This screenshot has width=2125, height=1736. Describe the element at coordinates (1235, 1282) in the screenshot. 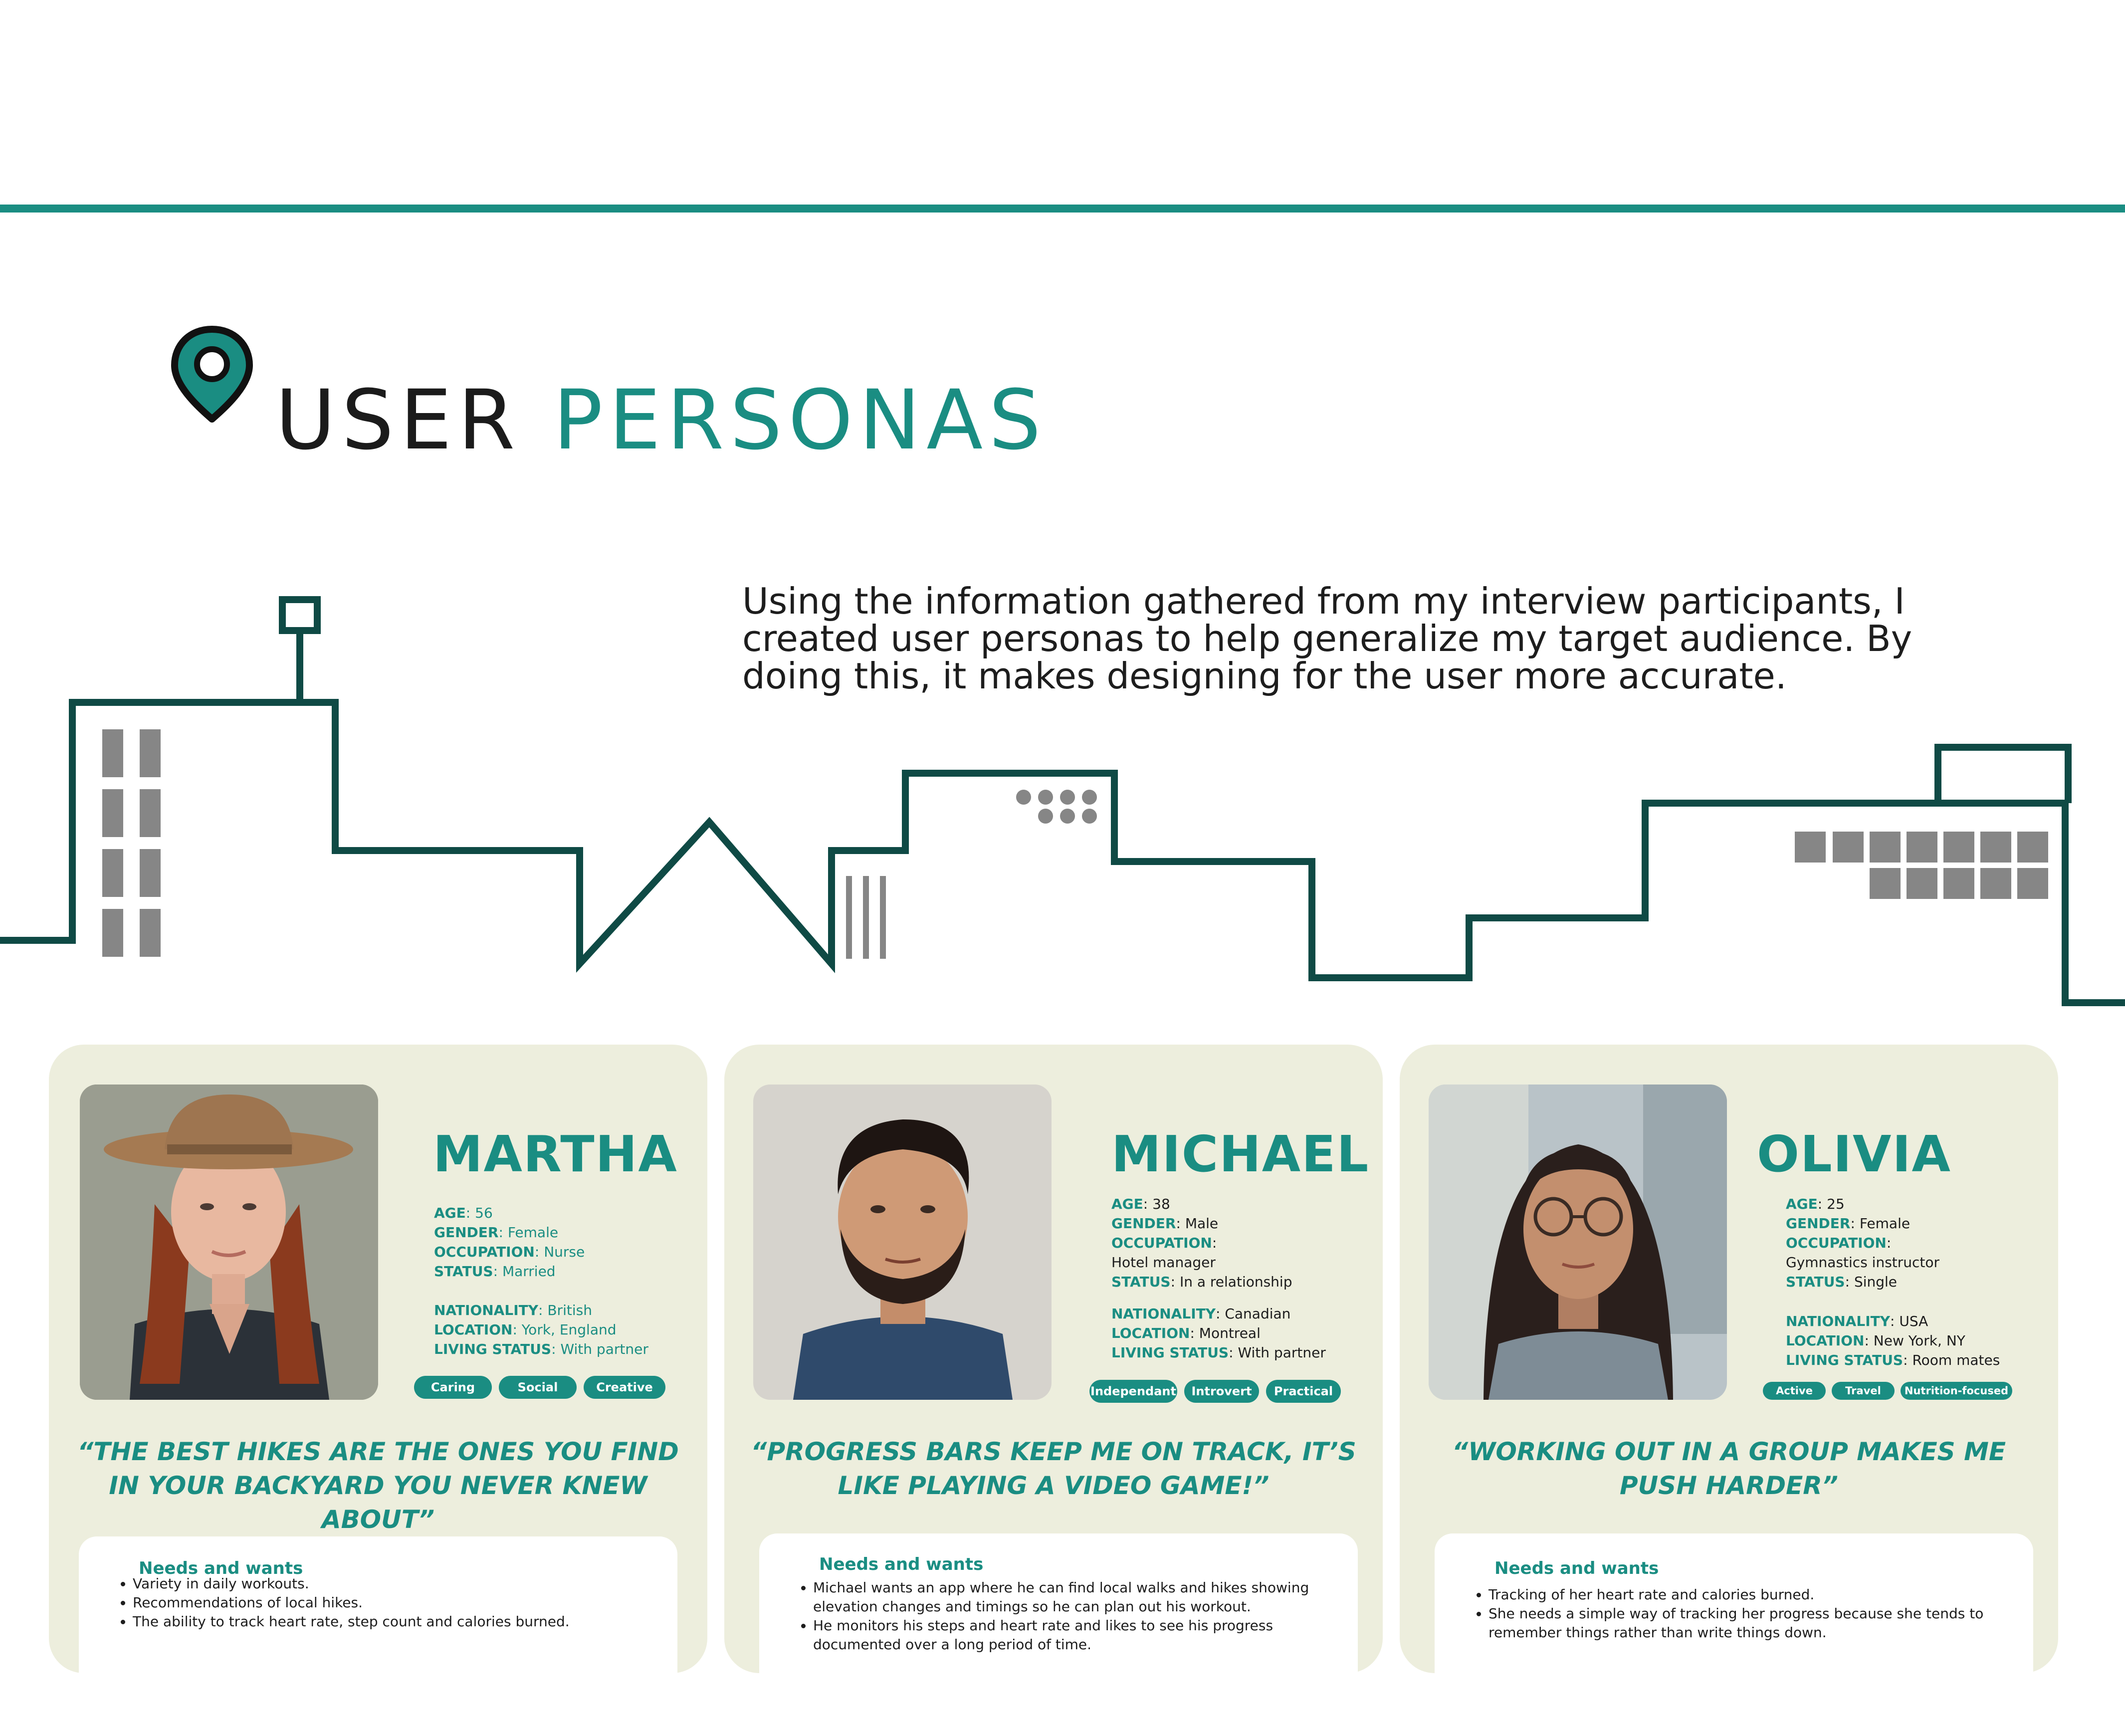

I see `status-value: In a relationship` at that location.